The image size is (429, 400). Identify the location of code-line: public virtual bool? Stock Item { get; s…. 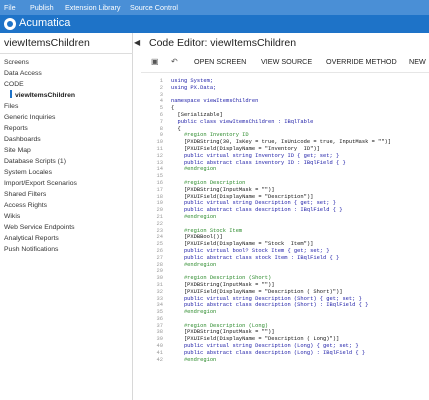
(250, 250).